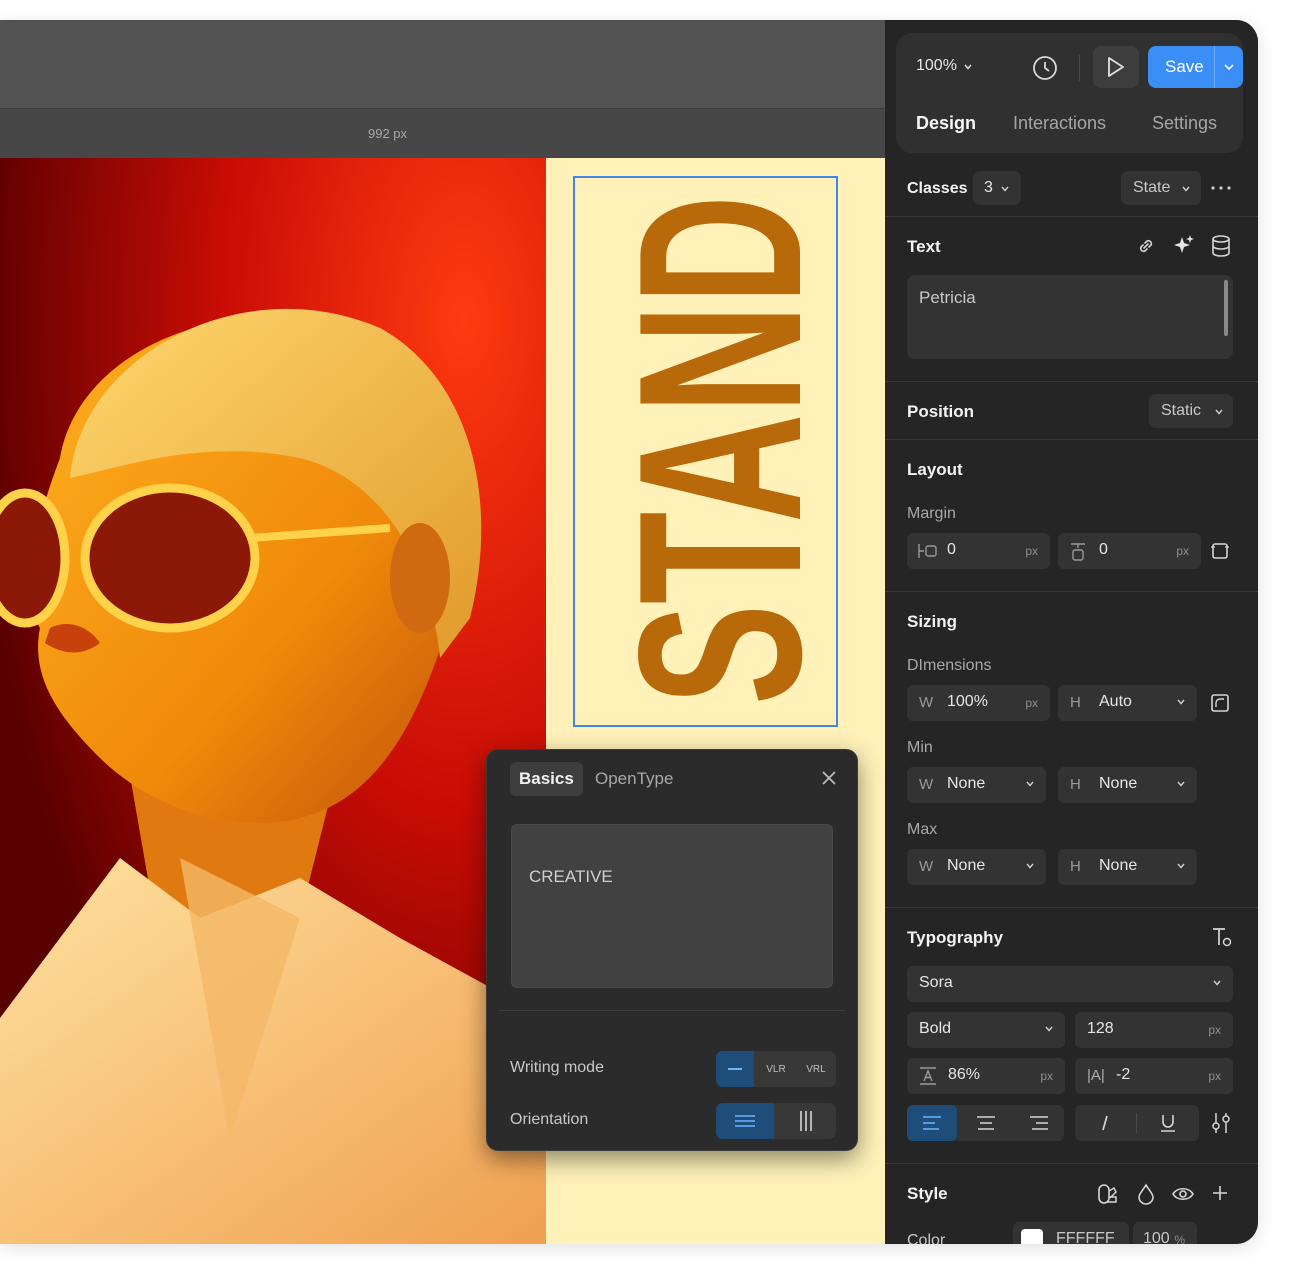  What do you see at coordinates (944, 66) in the screenshot?
I see `zoom-dropdown: 100%` at bounding box center [944, 66].